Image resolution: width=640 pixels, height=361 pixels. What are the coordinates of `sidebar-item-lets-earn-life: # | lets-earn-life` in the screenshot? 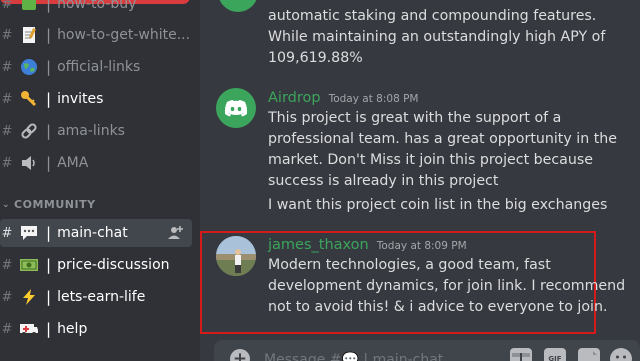 It's located at (98, 297).